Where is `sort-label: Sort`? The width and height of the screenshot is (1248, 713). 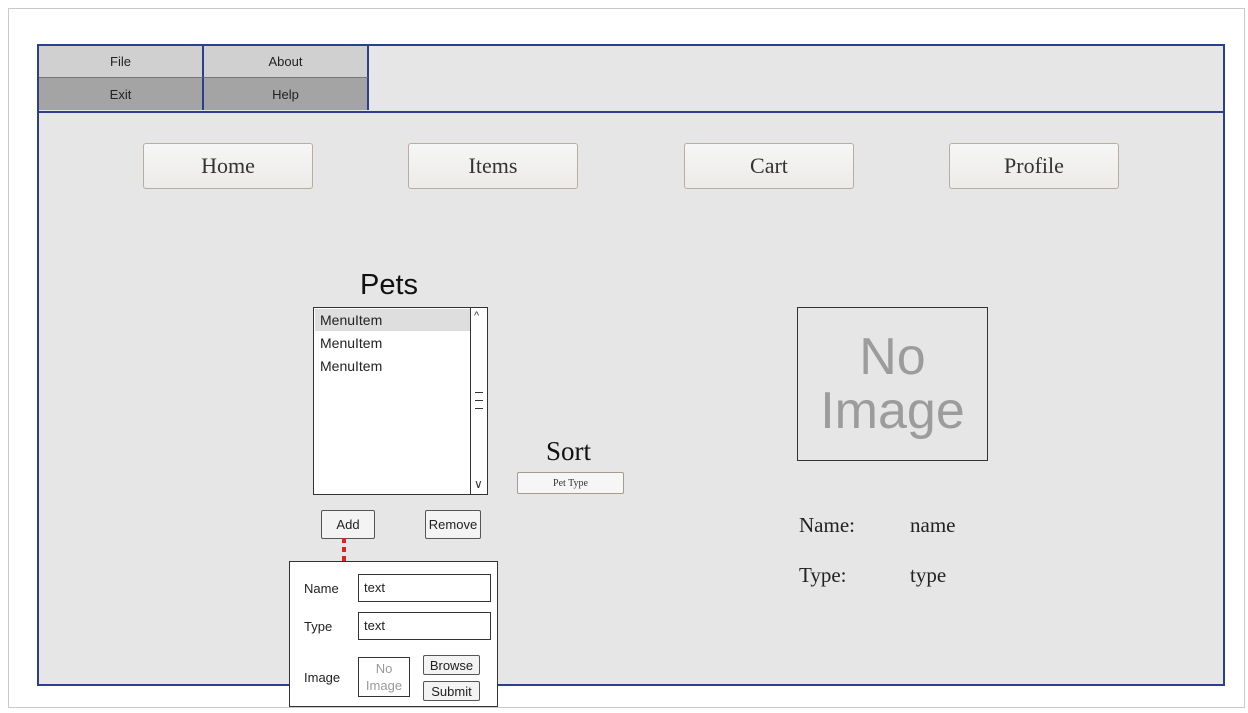
sort-label: Sort is located at coordinates (569, 451).